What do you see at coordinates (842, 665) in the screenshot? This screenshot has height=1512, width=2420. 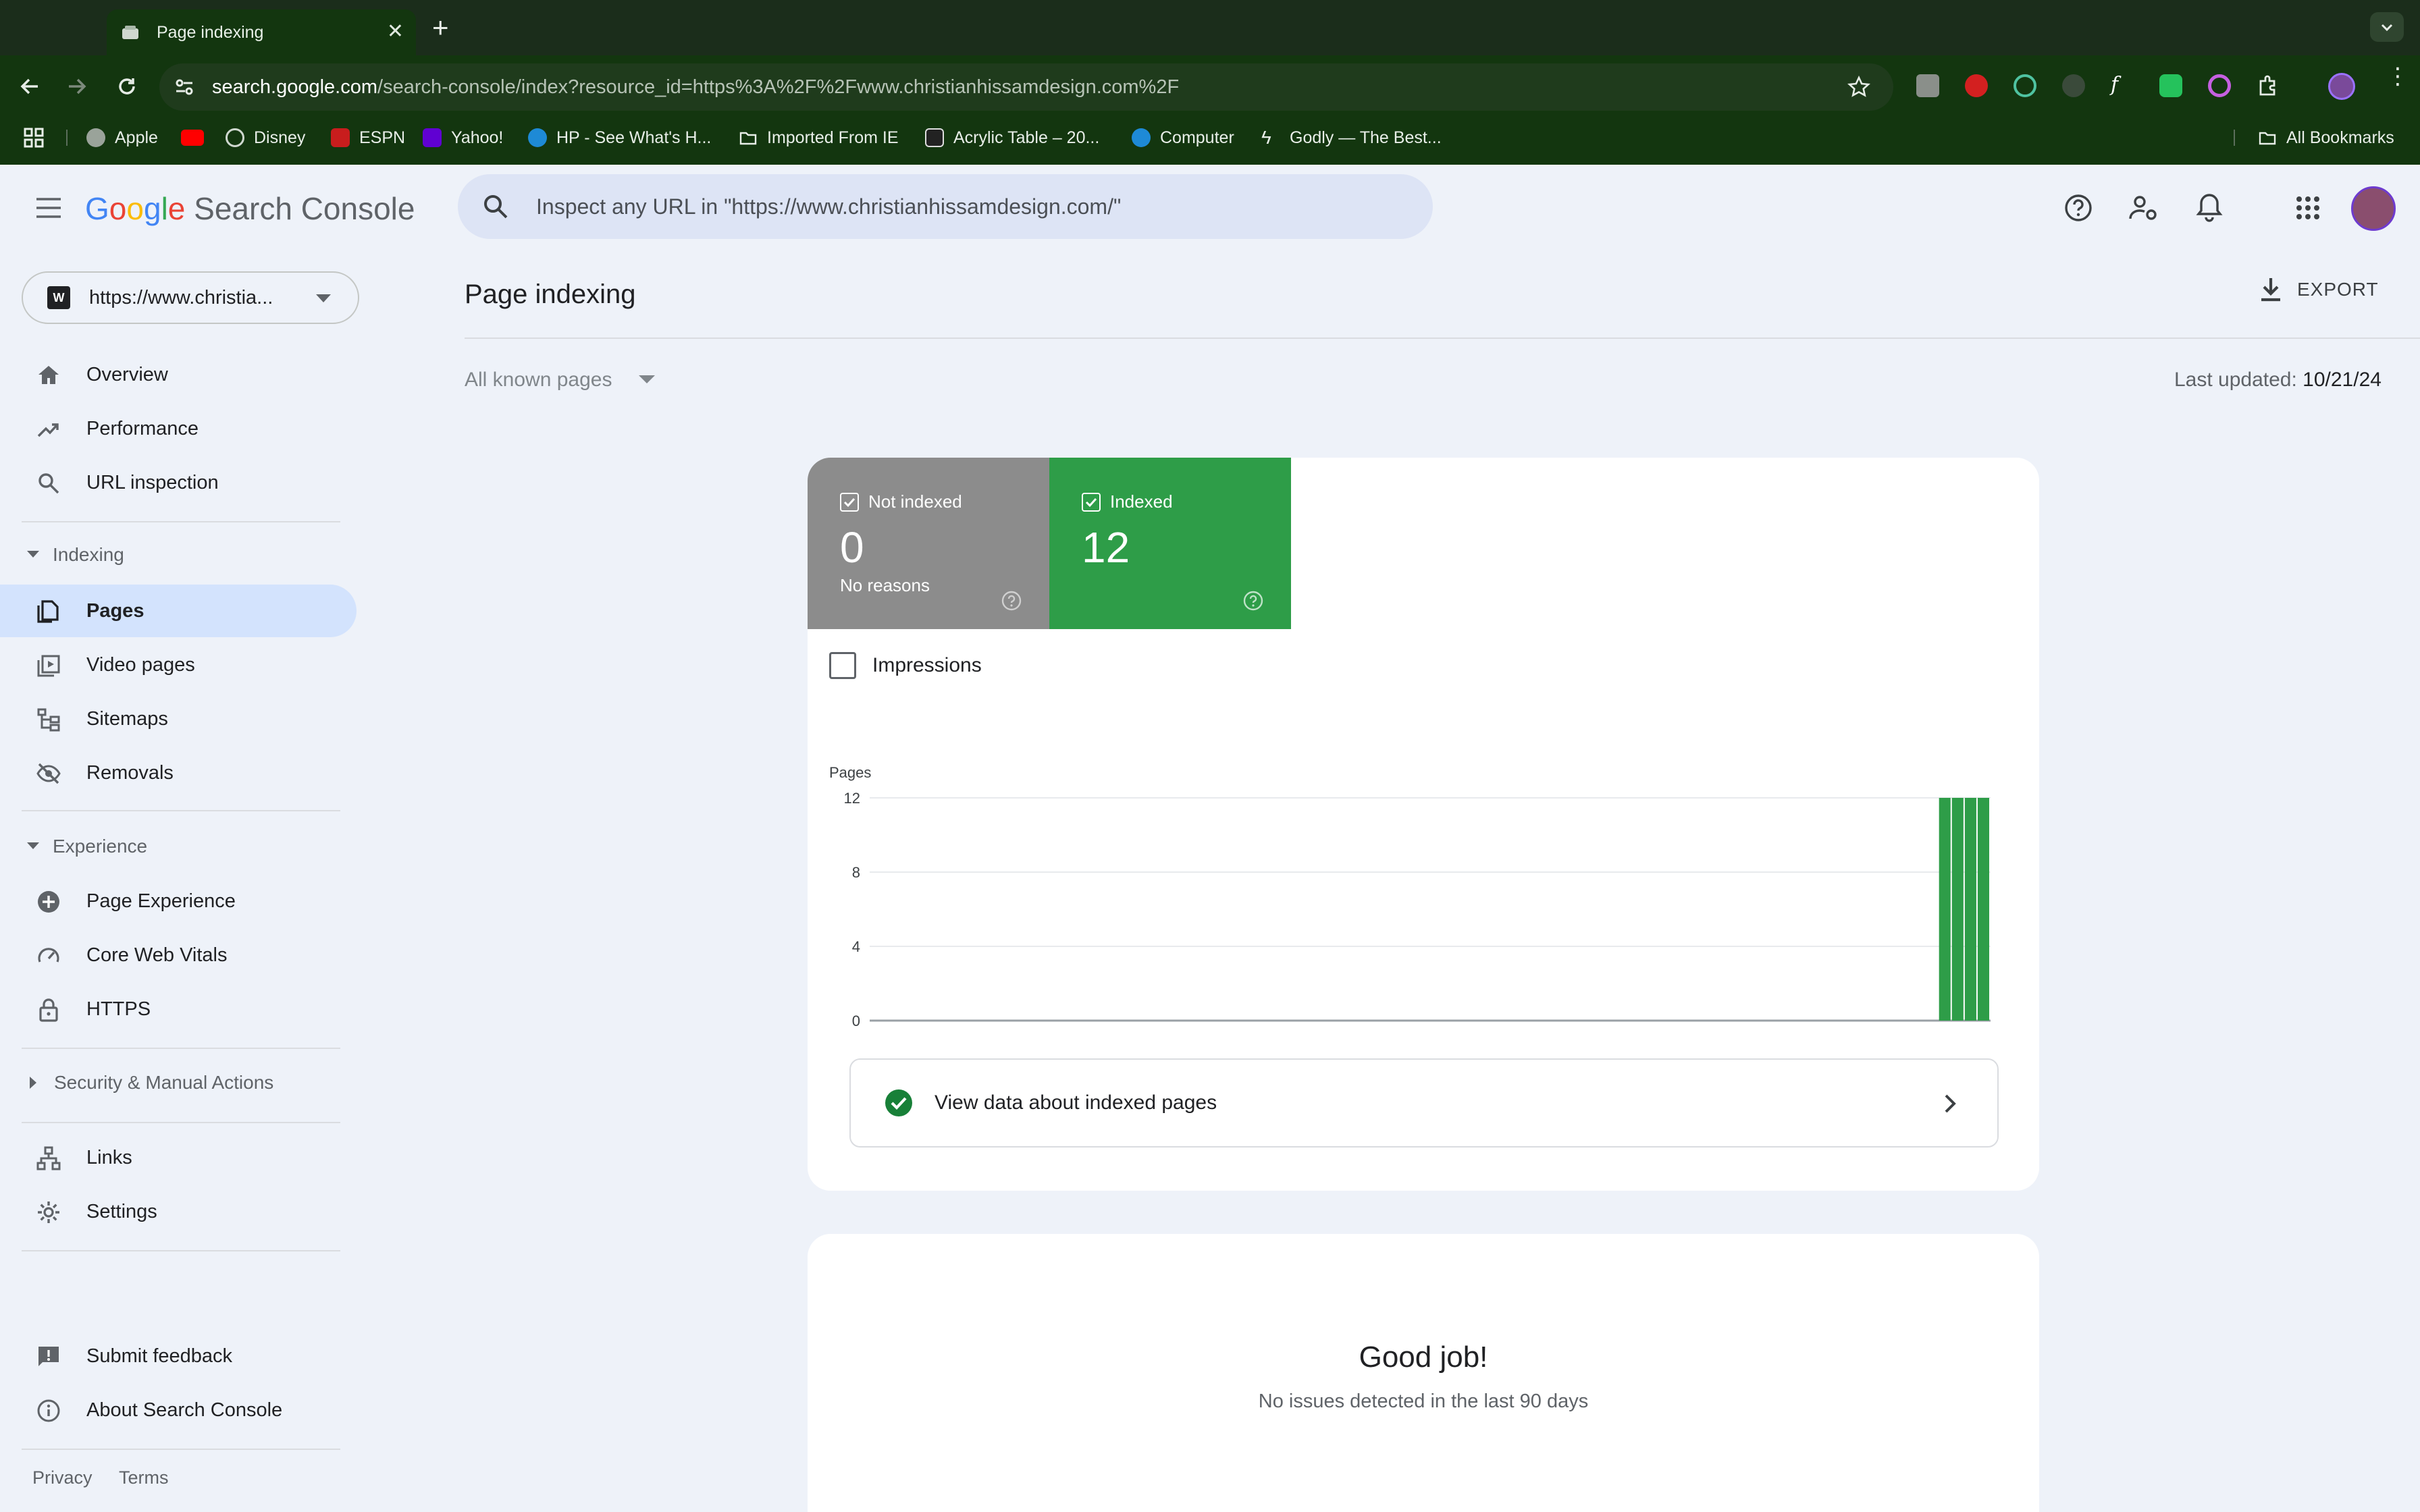 I see `checkbox-unchecked-icon` at bounding box center [842, 665].